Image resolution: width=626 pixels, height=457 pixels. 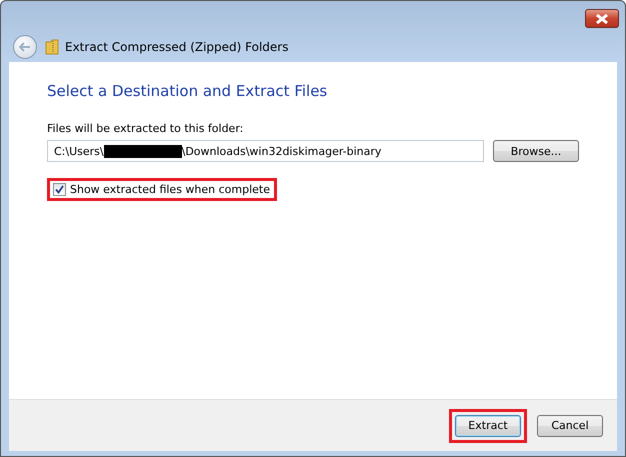 I want to click on check-icon, so click(x=59, y=189).